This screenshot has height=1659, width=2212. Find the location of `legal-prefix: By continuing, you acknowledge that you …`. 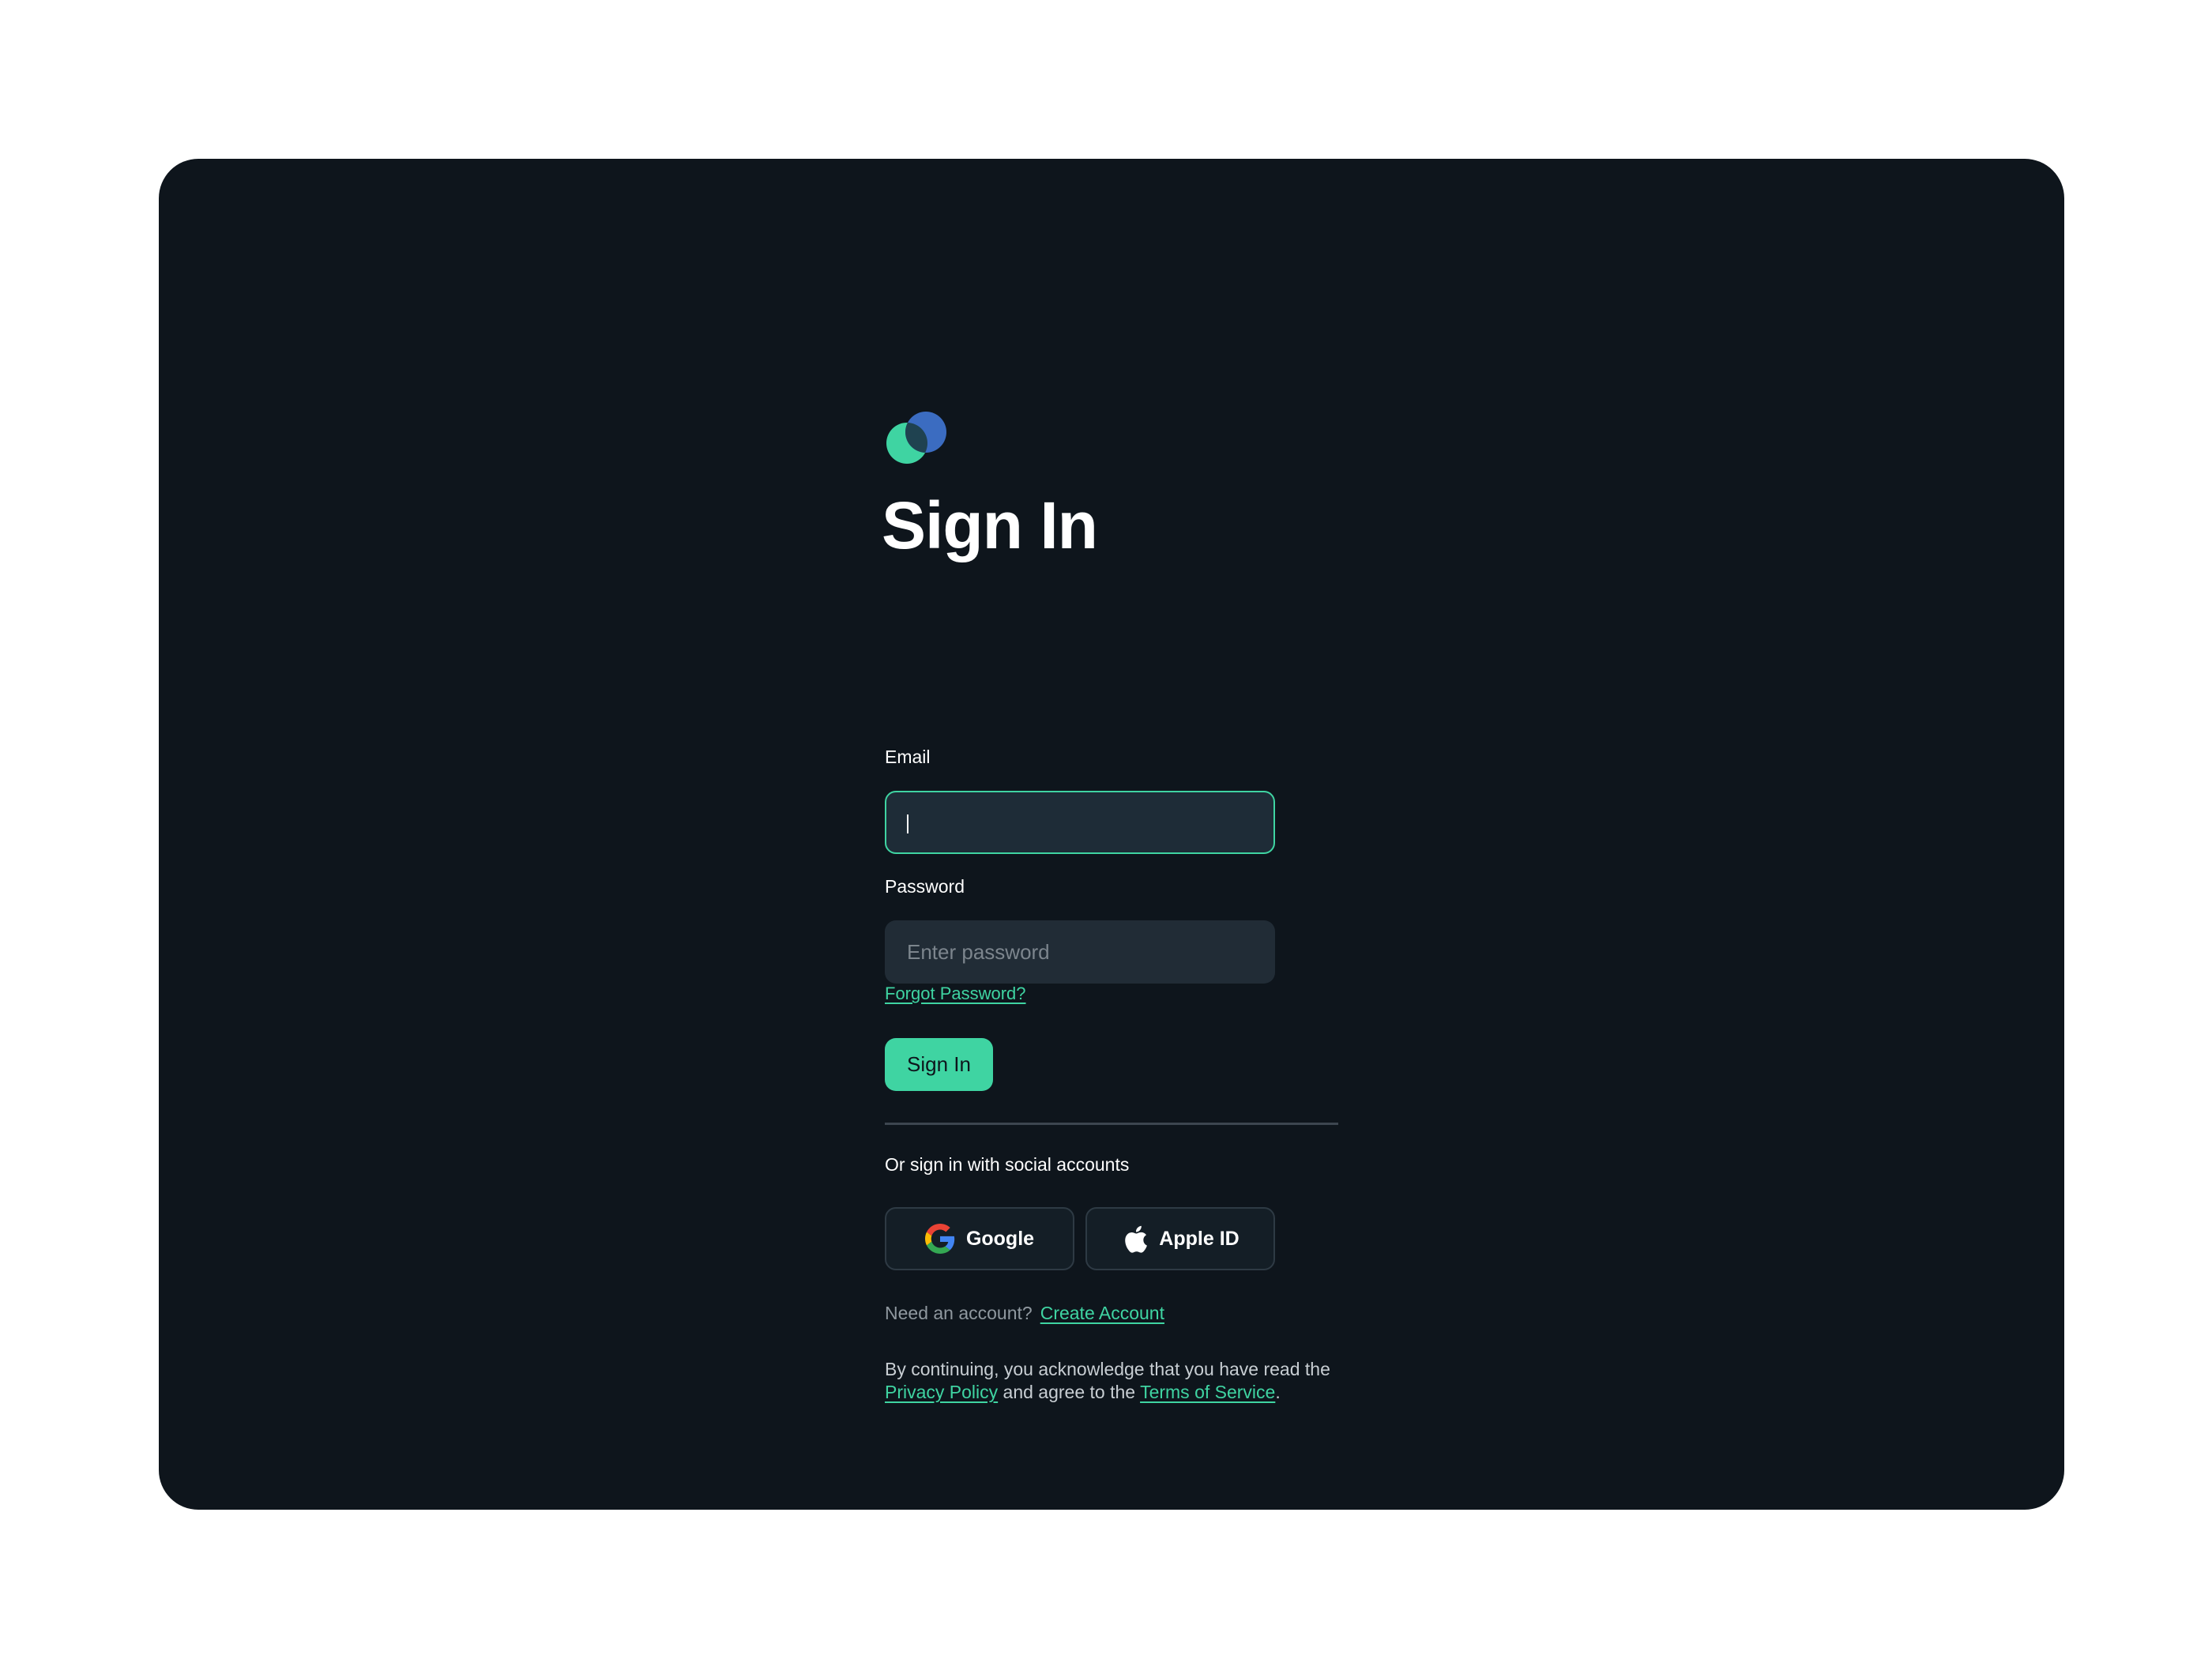

legal-prefix: By continuing, you acknowledge that you … is located at coordinates (1108, 1369).